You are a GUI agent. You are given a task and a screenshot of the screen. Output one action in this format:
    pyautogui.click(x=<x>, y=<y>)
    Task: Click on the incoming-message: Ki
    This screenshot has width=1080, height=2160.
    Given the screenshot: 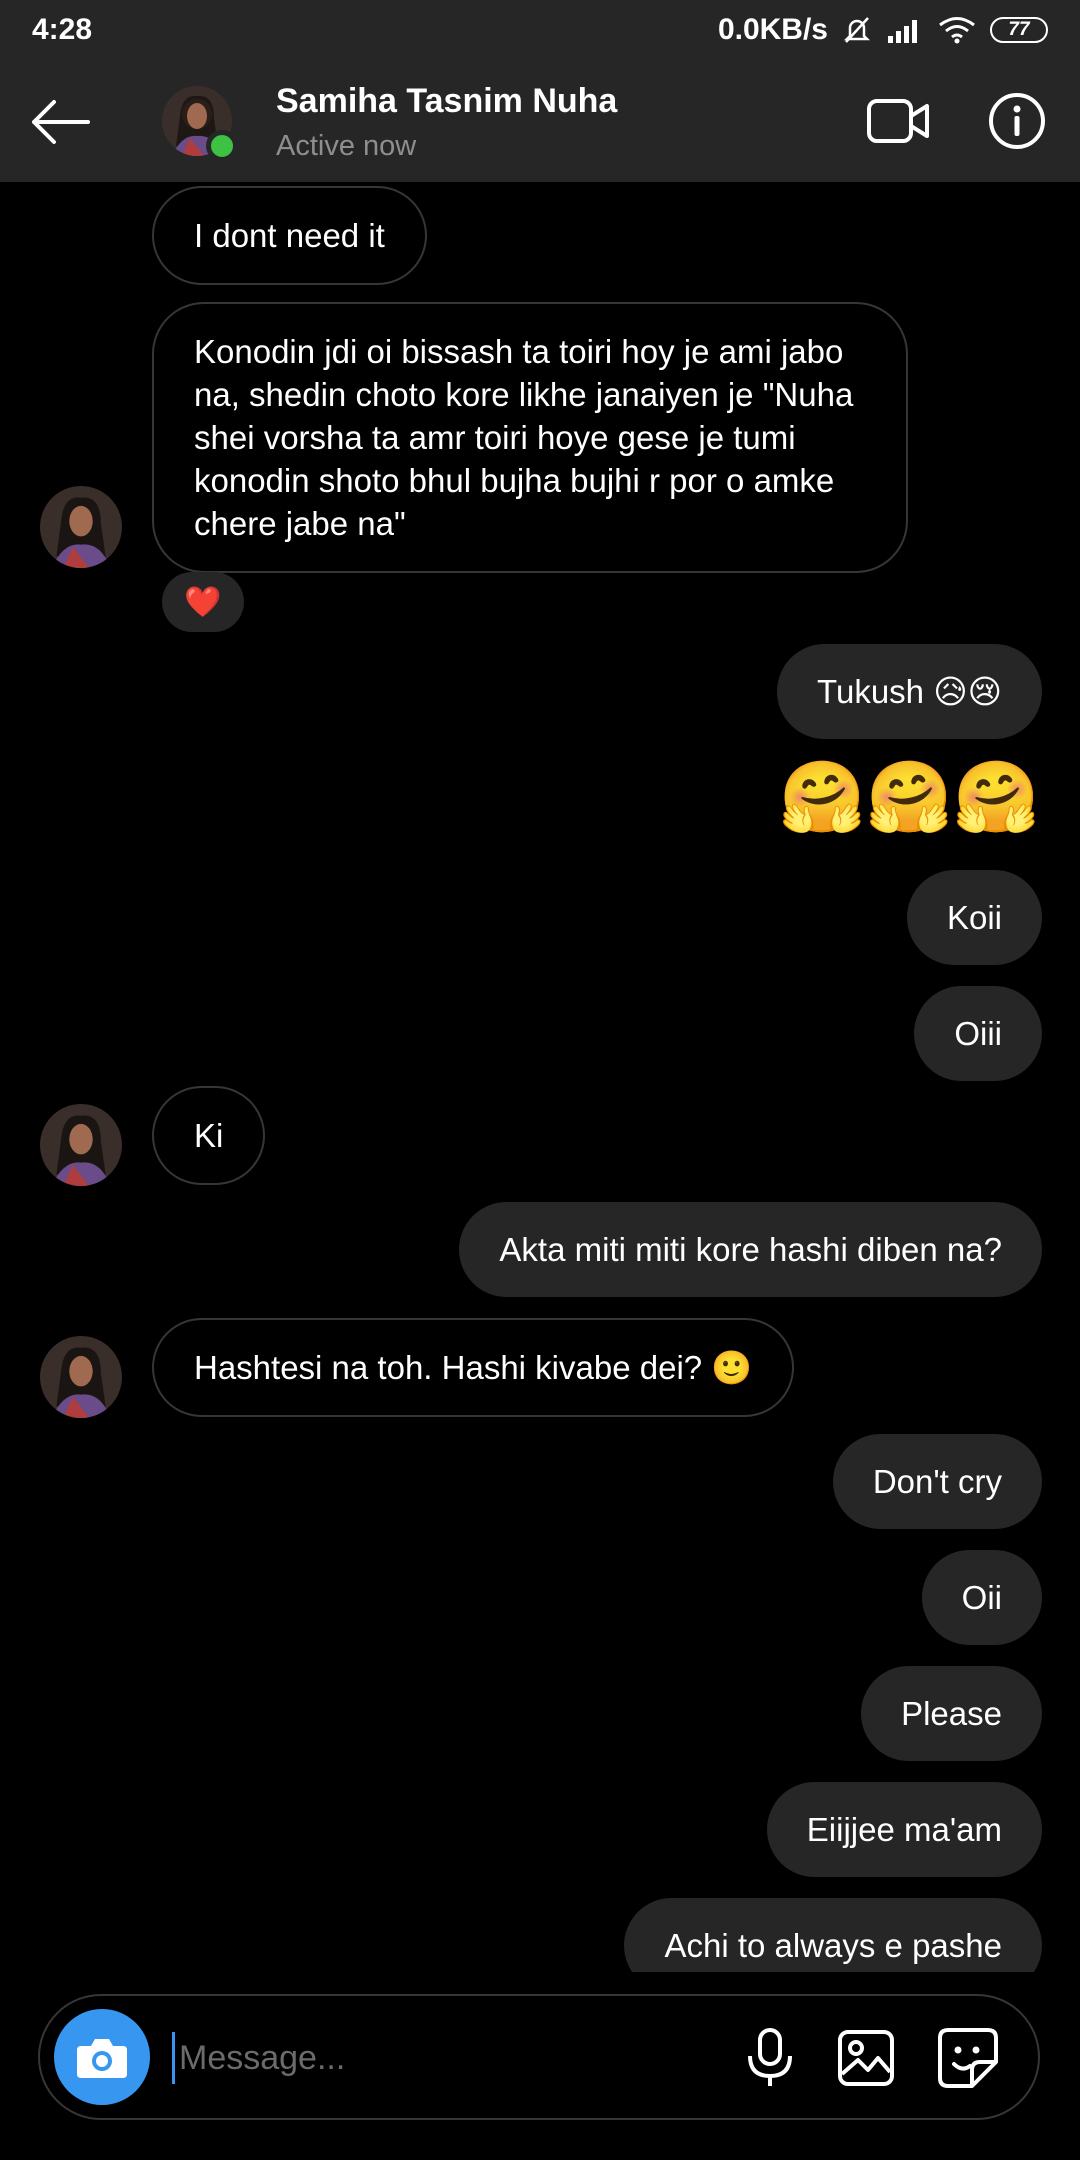 What is the action you would take?
    pyautogui.click(x=209, y=1135)
    